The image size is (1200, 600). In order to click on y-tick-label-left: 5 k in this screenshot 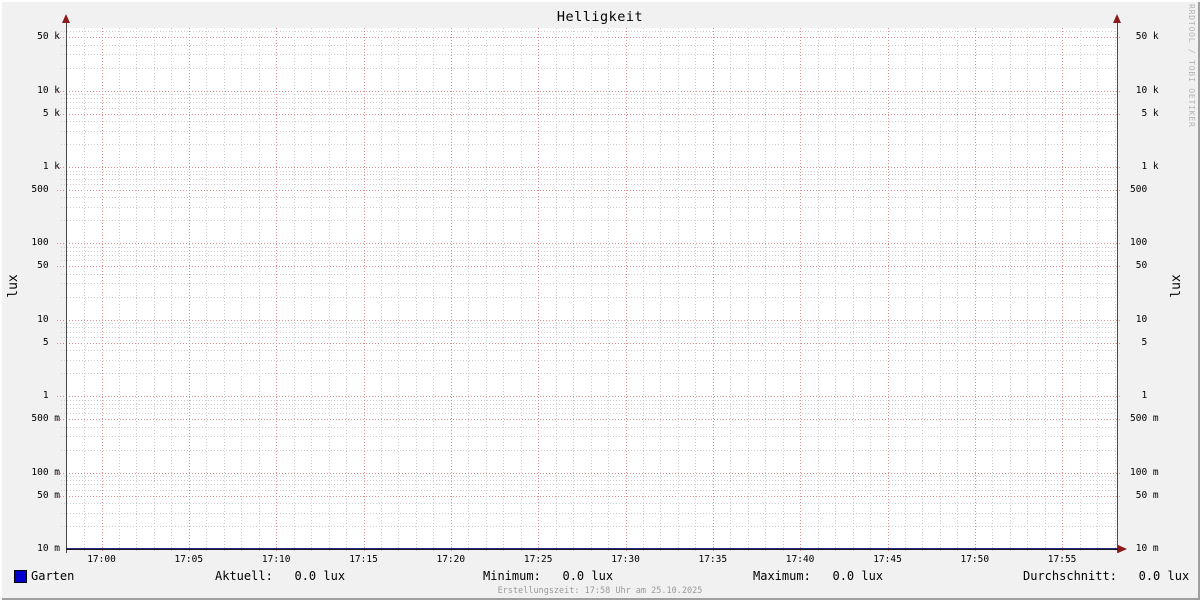, I will do `click(45, 113)`.